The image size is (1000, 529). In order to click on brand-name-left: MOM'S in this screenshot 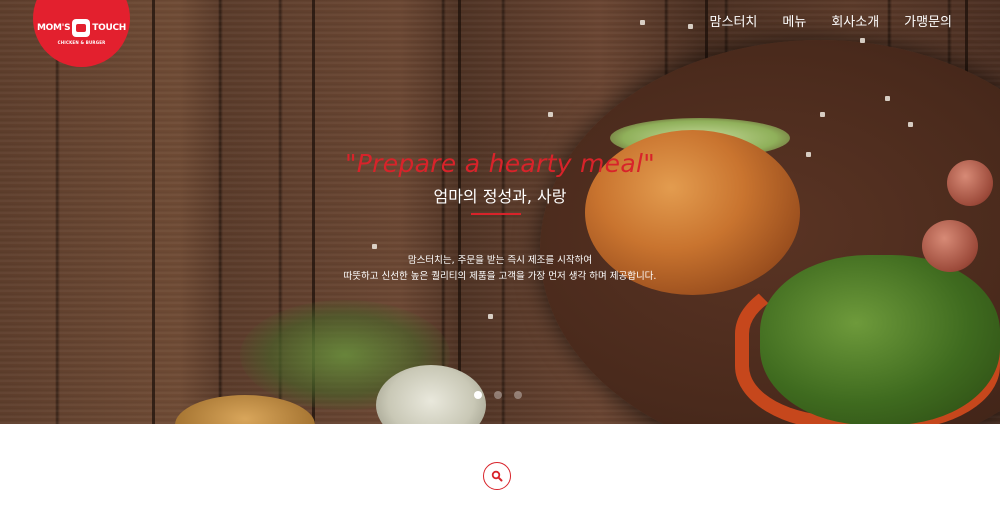, I will do `click(53, 28)`.